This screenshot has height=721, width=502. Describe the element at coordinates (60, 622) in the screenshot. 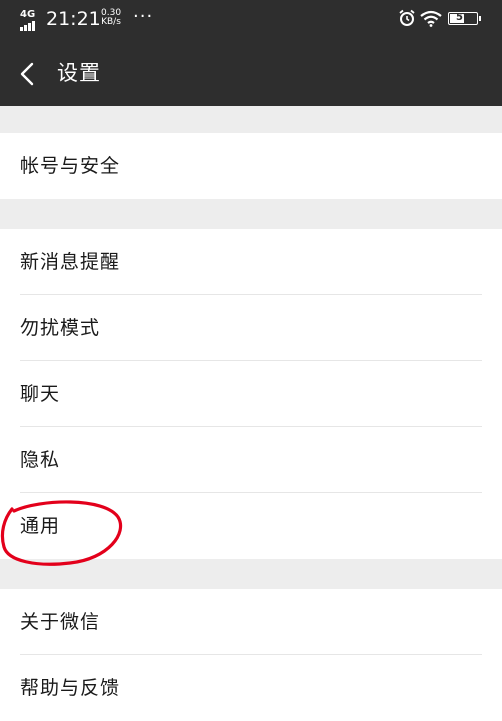

I see `settings-item-label: 关于微信` at that location.